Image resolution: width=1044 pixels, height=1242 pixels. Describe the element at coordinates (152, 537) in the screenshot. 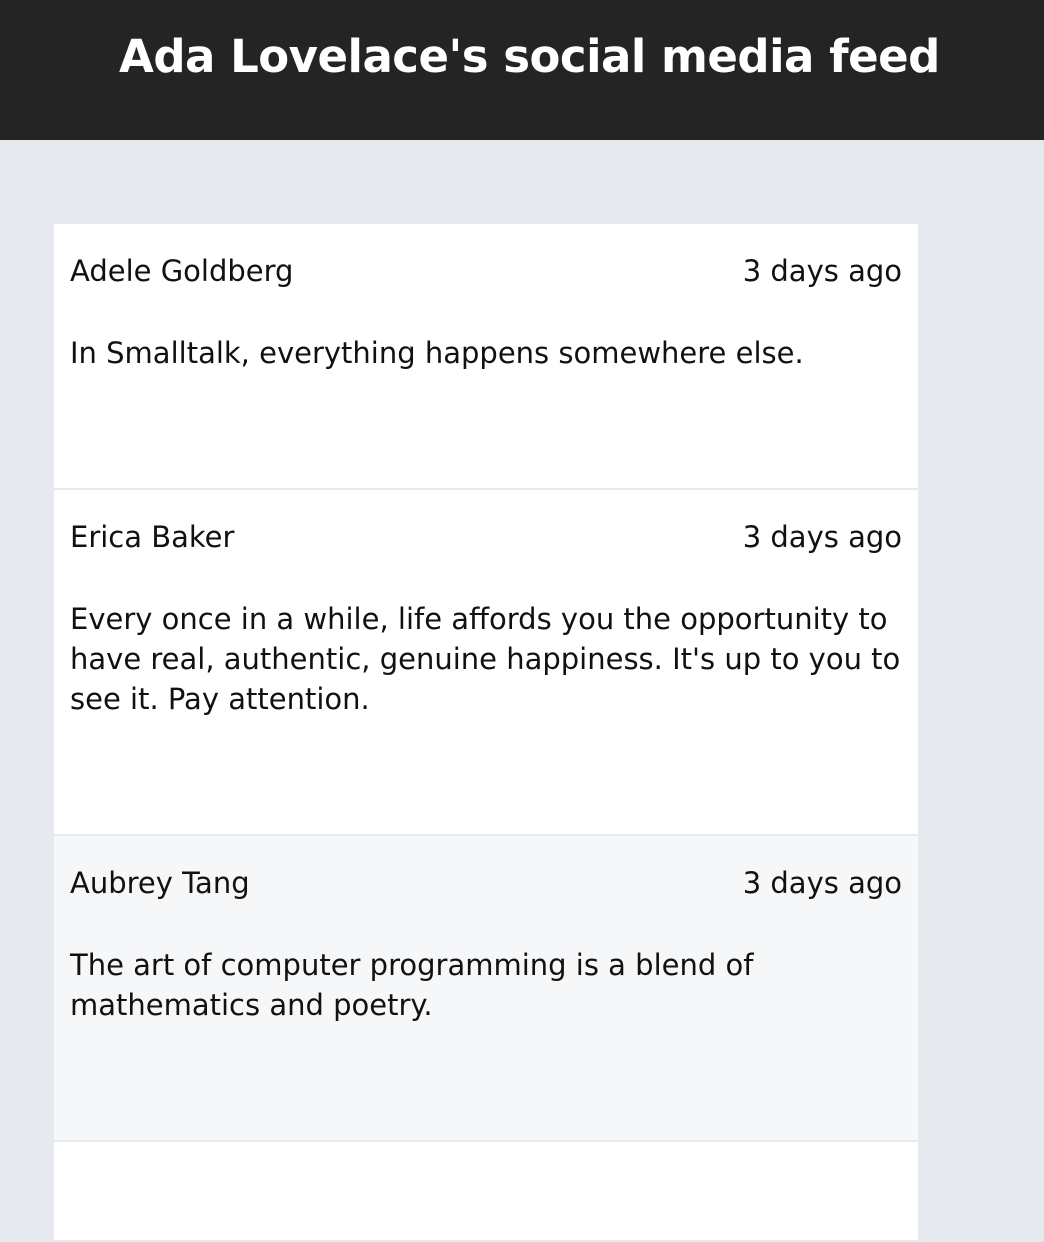

I see `post-author: Erica Baker` at that location.